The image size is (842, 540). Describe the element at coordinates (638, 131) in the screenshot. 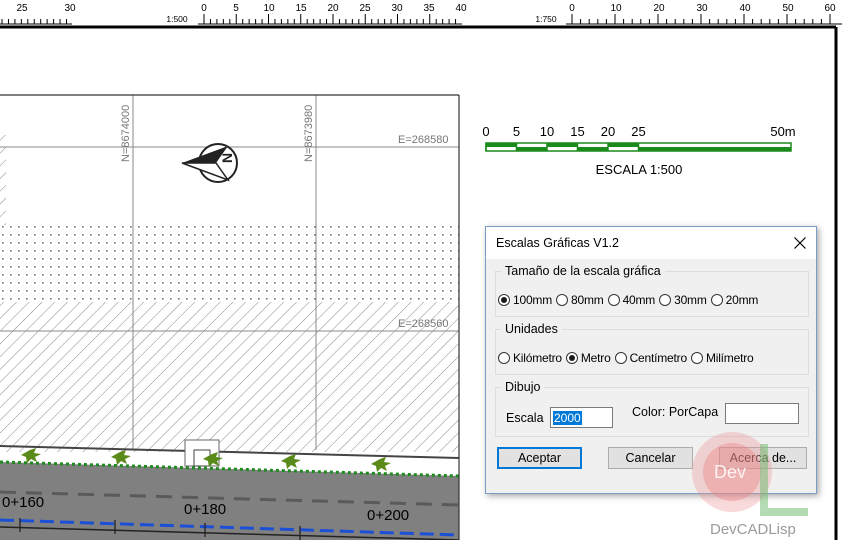

I see `scale-bar-tick-label: 25` at that location.